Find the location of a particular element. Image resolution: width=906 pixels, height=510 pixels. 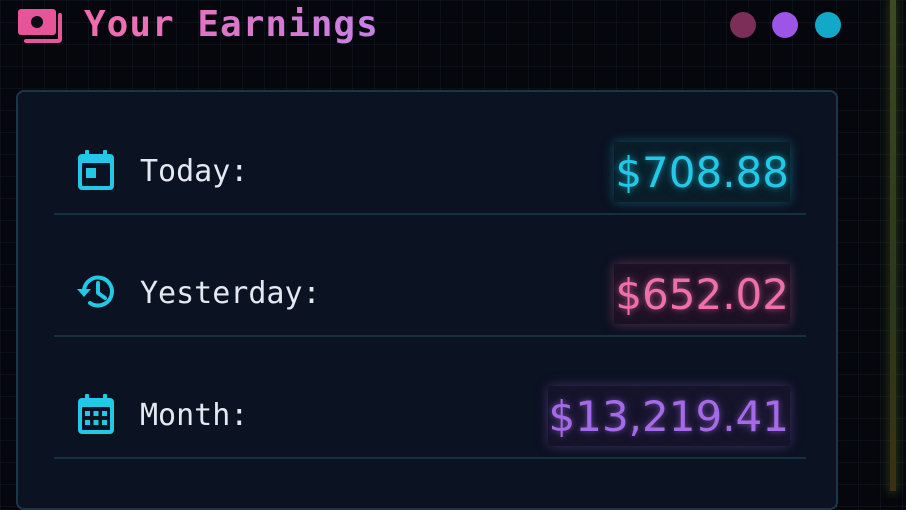

month-value: $13,219.41 is located at coordinates (669, 416).